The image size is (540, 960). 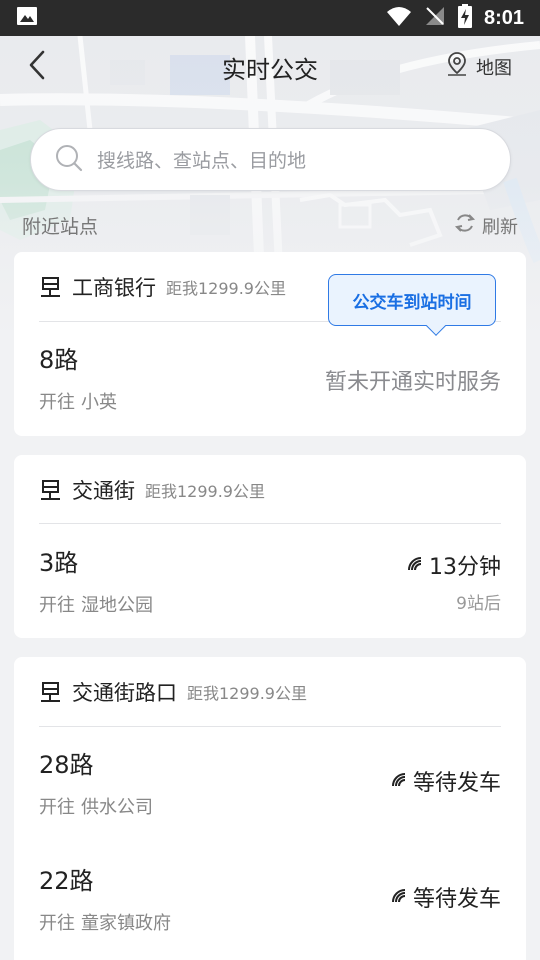 What do you see at coordinates (270, 385) in the screenshot?
I see `route-row: 8路 开往 小英 暂未开通实时服务` at bounding box center [270, 385].